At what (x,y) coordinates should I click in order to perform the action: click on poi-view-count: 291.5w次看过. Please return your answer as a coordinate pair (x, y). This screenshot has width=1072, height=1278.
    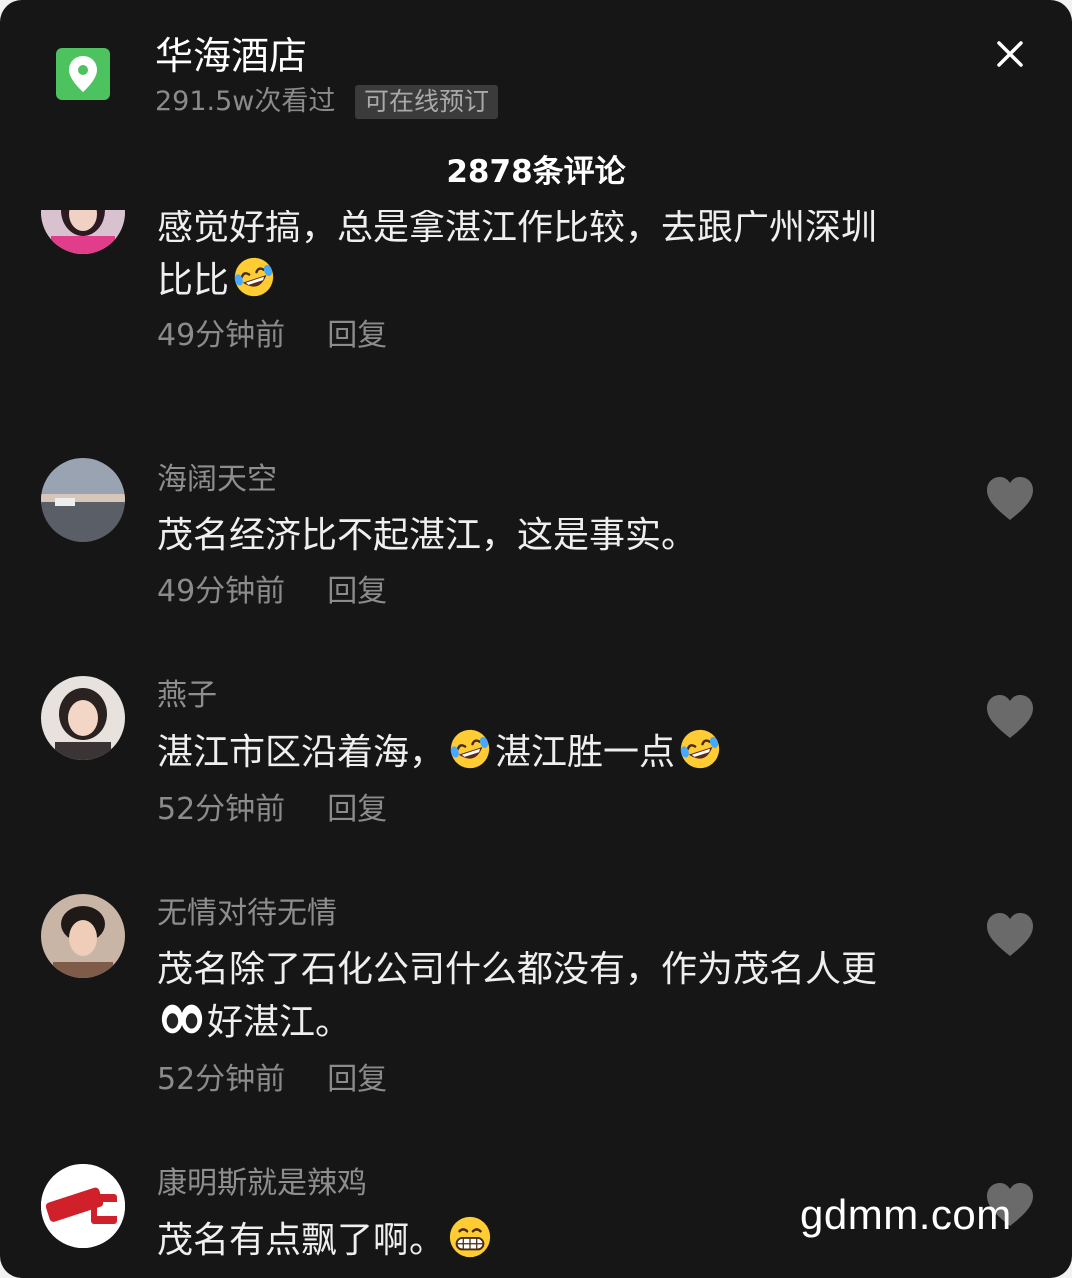
    Looking at the image, I should click on (245, 101).